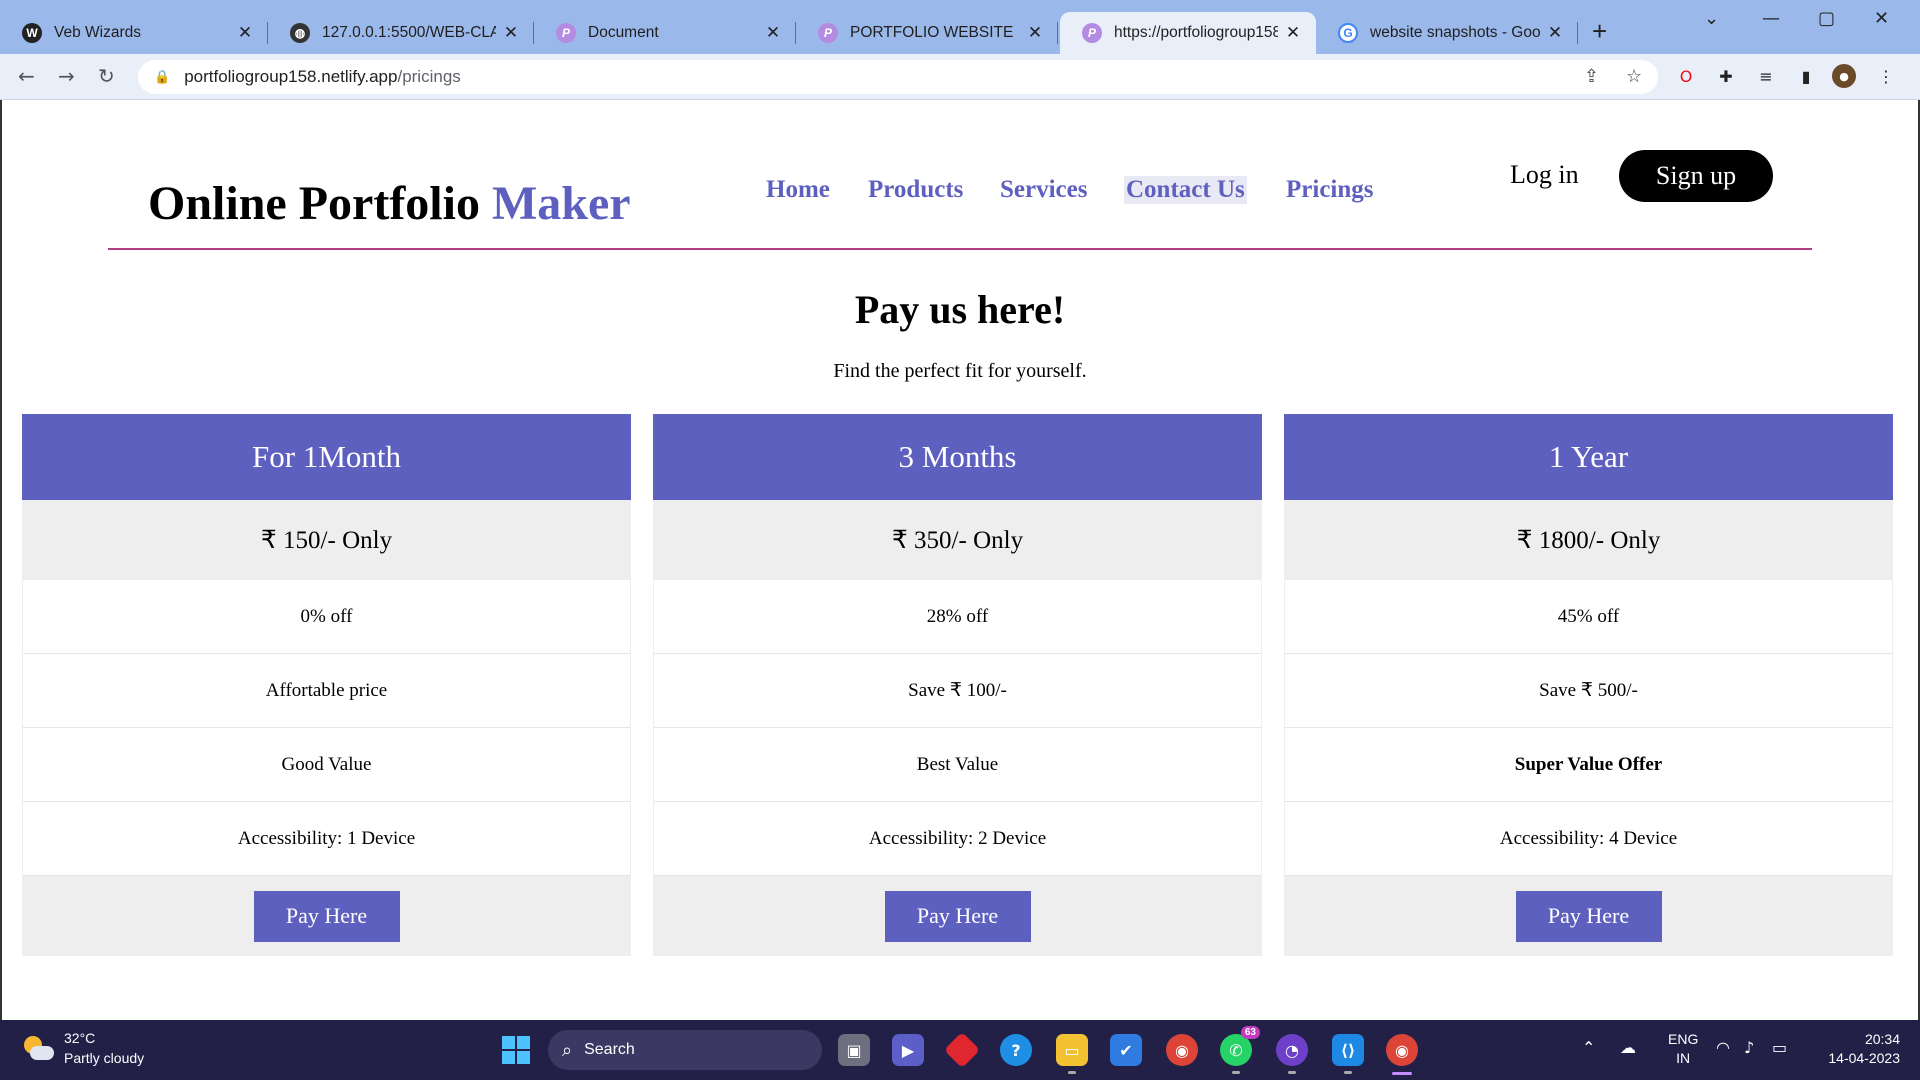 This screenshot has width=1920, height=1080. I want to click on plan-name: For 1Month, so click(326, 457).